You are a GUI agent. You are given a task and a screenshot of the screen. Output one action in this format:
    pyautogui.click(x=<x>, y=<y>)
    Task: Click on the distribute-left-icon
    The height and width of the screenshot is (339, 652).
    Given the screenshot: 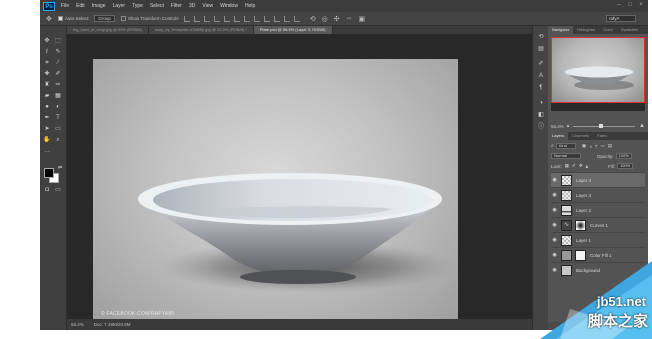 What is the action you would take?
    pyautogui.click(x=276, y=18)
    